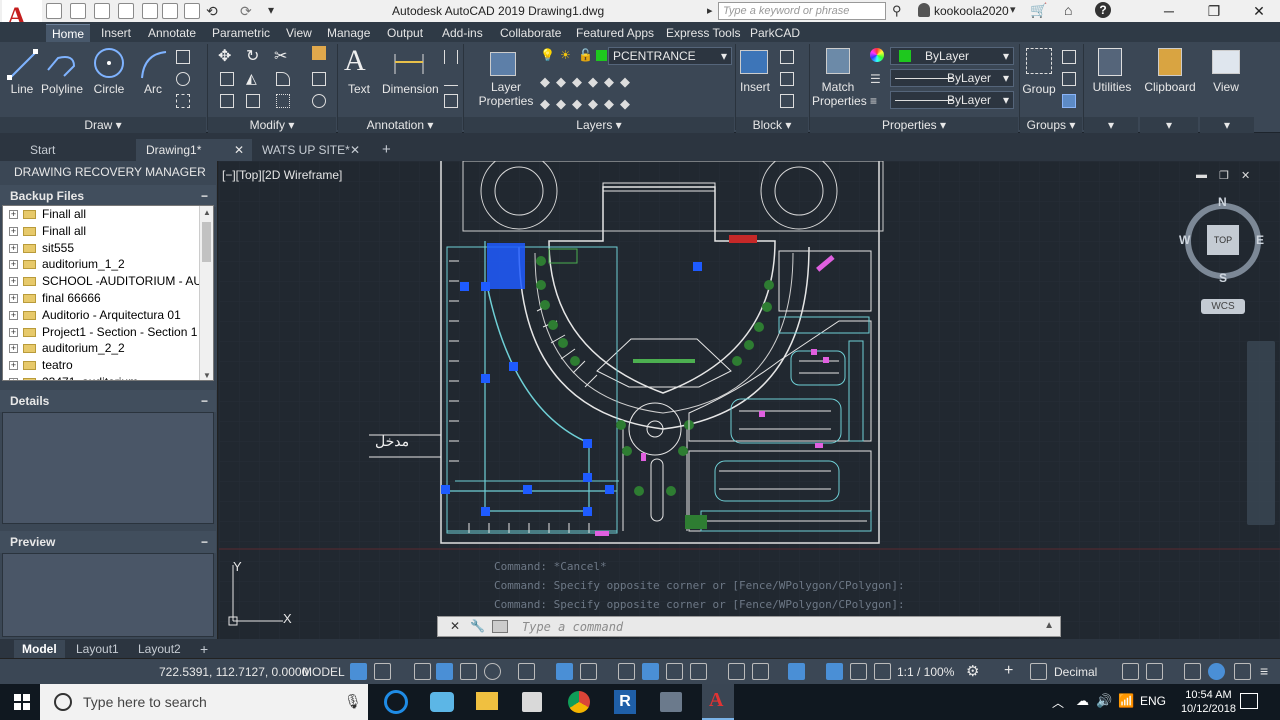  What do you see at coordinates (1013, 9) in the screenshot?
I see `user-dropdown-icon: ▾` at bounding box center [1013, 9].